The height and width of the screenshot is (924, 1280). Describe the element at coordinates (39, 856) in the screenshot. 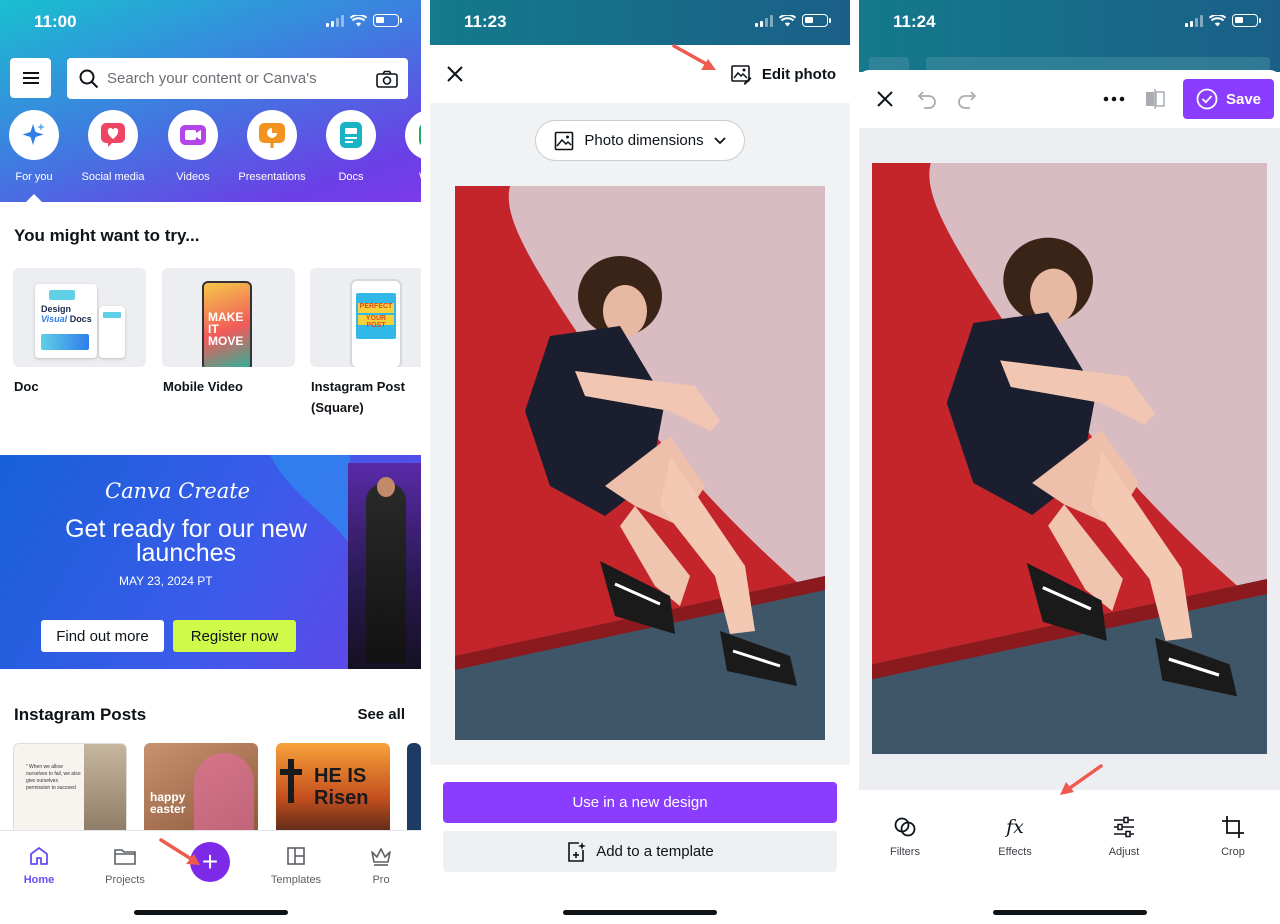

I see `home-icon` at that location.